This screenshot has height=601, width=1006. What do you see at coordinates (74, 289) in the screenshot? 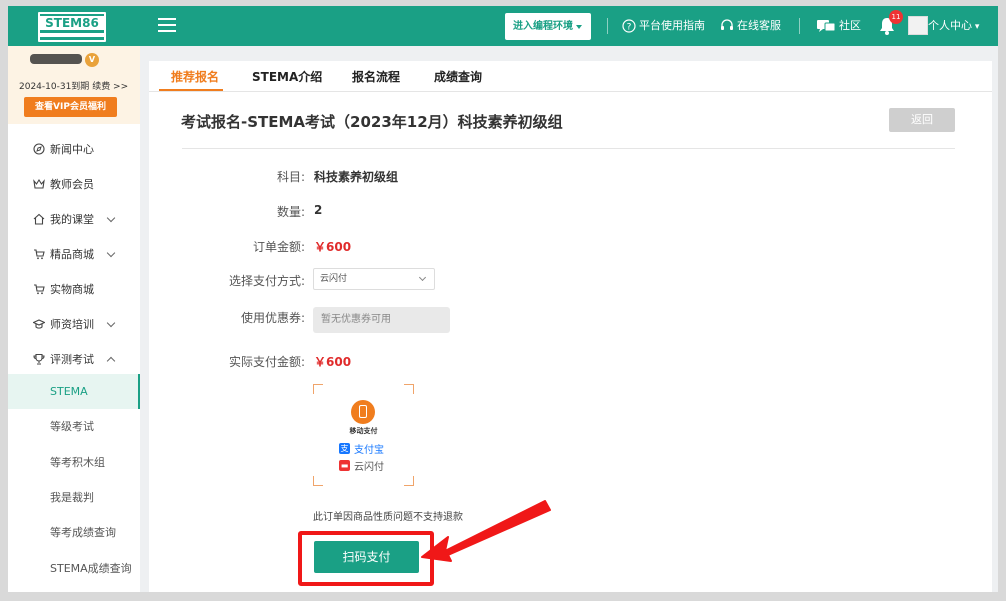
I see `sidebar-item-physical-mall: 实物商城` at bounding box center [74, 289].